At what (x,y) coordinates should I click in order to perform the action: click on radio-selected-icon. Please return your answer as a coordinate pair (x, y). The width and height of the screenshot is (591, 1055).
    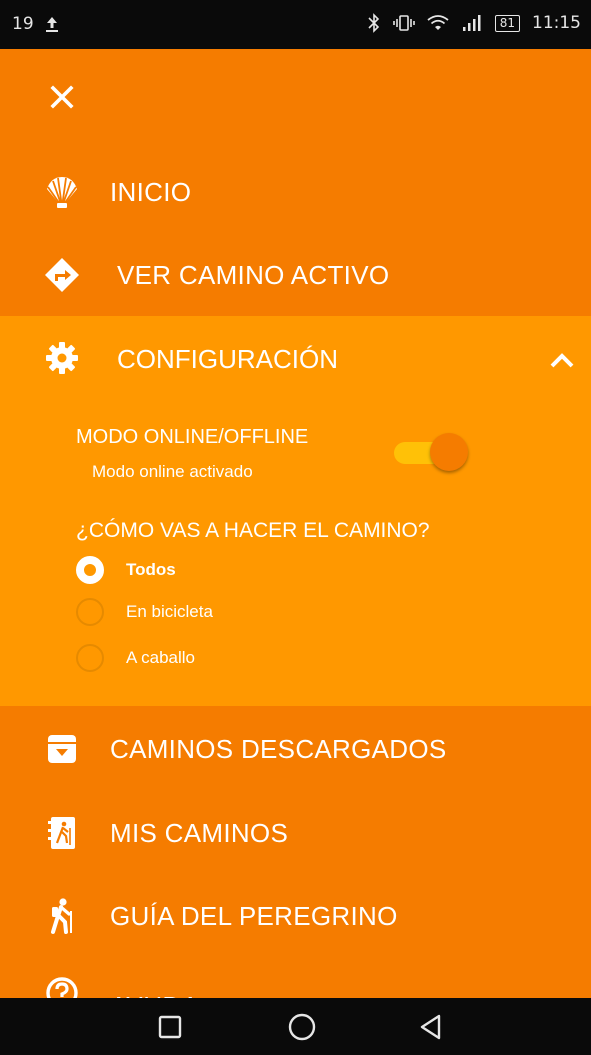
    Looking at the image, I should click on (90, 570).